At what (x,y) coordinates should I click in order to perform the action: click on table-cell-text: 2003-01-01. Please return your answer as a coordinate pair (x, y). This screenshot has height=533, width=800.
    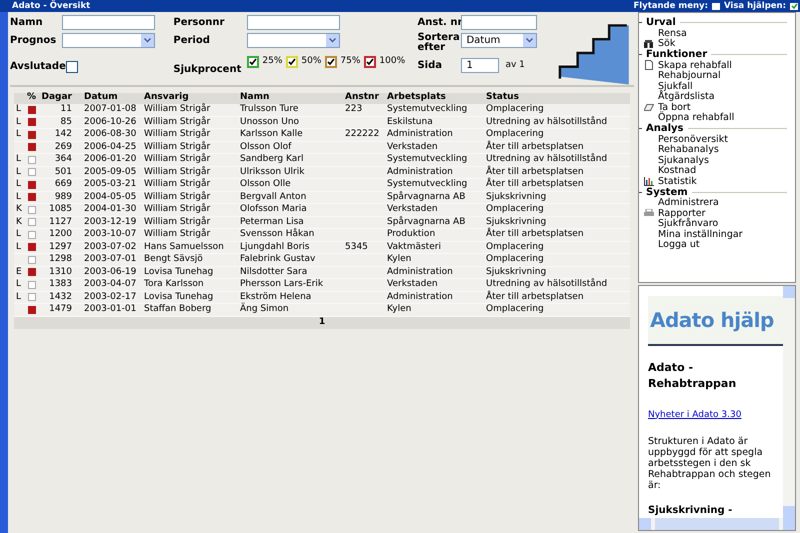
    Looking at the image, I should click on (110, 309).